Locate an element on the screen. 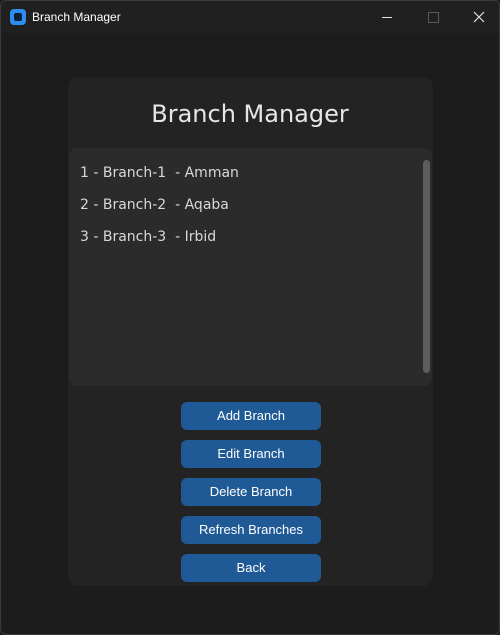 Image resolution: width=500 pixels, height=635 pixels. refresh-branches-button: Refresh Branches is located at coordinates (251, 530).